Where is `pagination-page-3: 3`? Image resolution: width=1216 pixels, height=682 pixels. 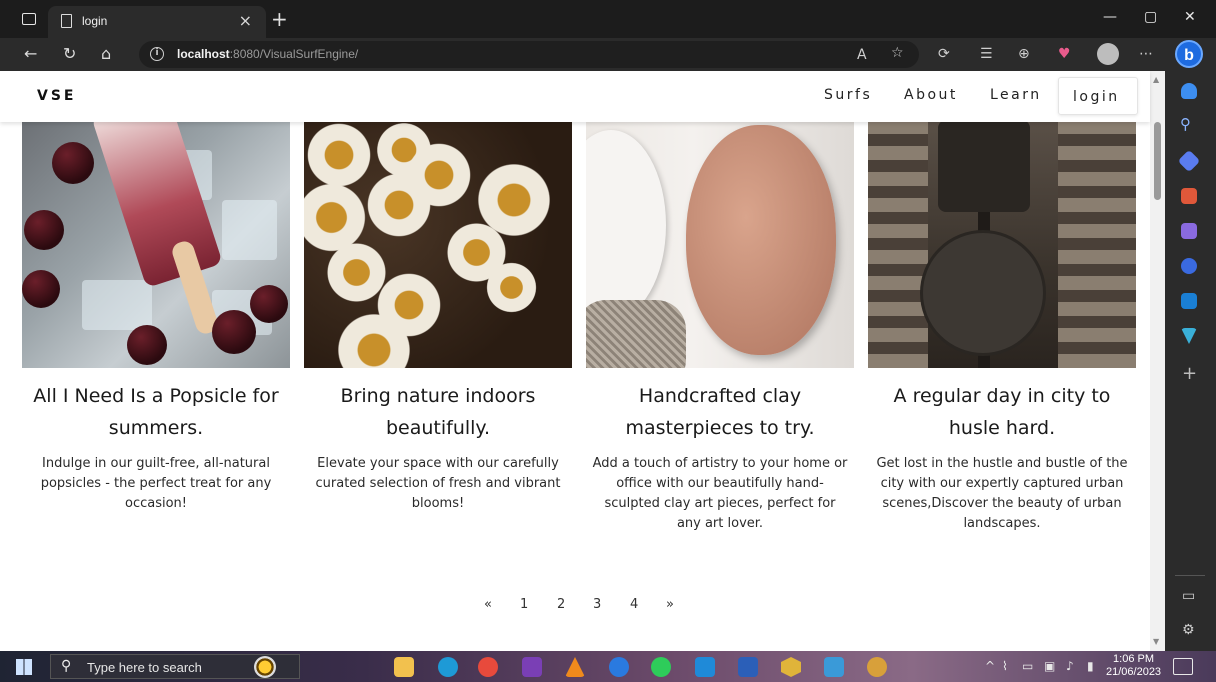
pagination-page-3: 3 is located at coordinates (597, 604).